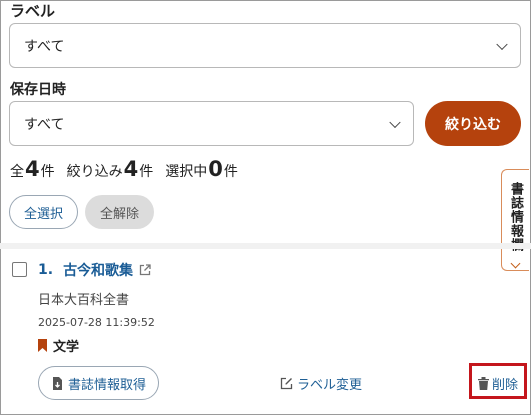  I want to click on selected-prefix: 選択中, so click(186, 172).